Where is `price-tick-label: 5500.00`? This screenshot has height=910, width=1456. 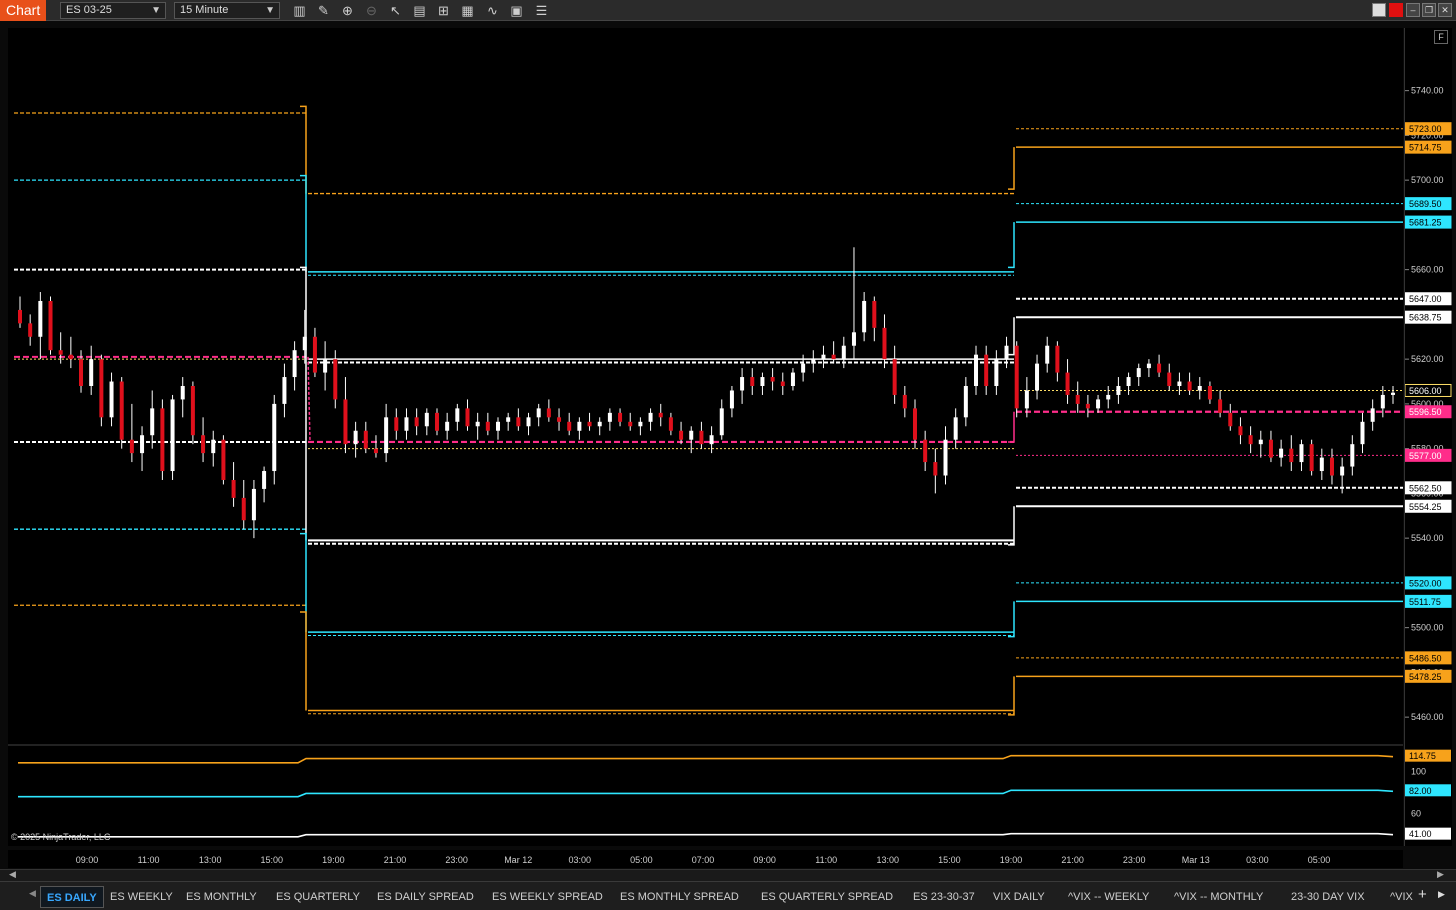
price-tick-label: 5500.00 is located at coordinates (1427, 628).